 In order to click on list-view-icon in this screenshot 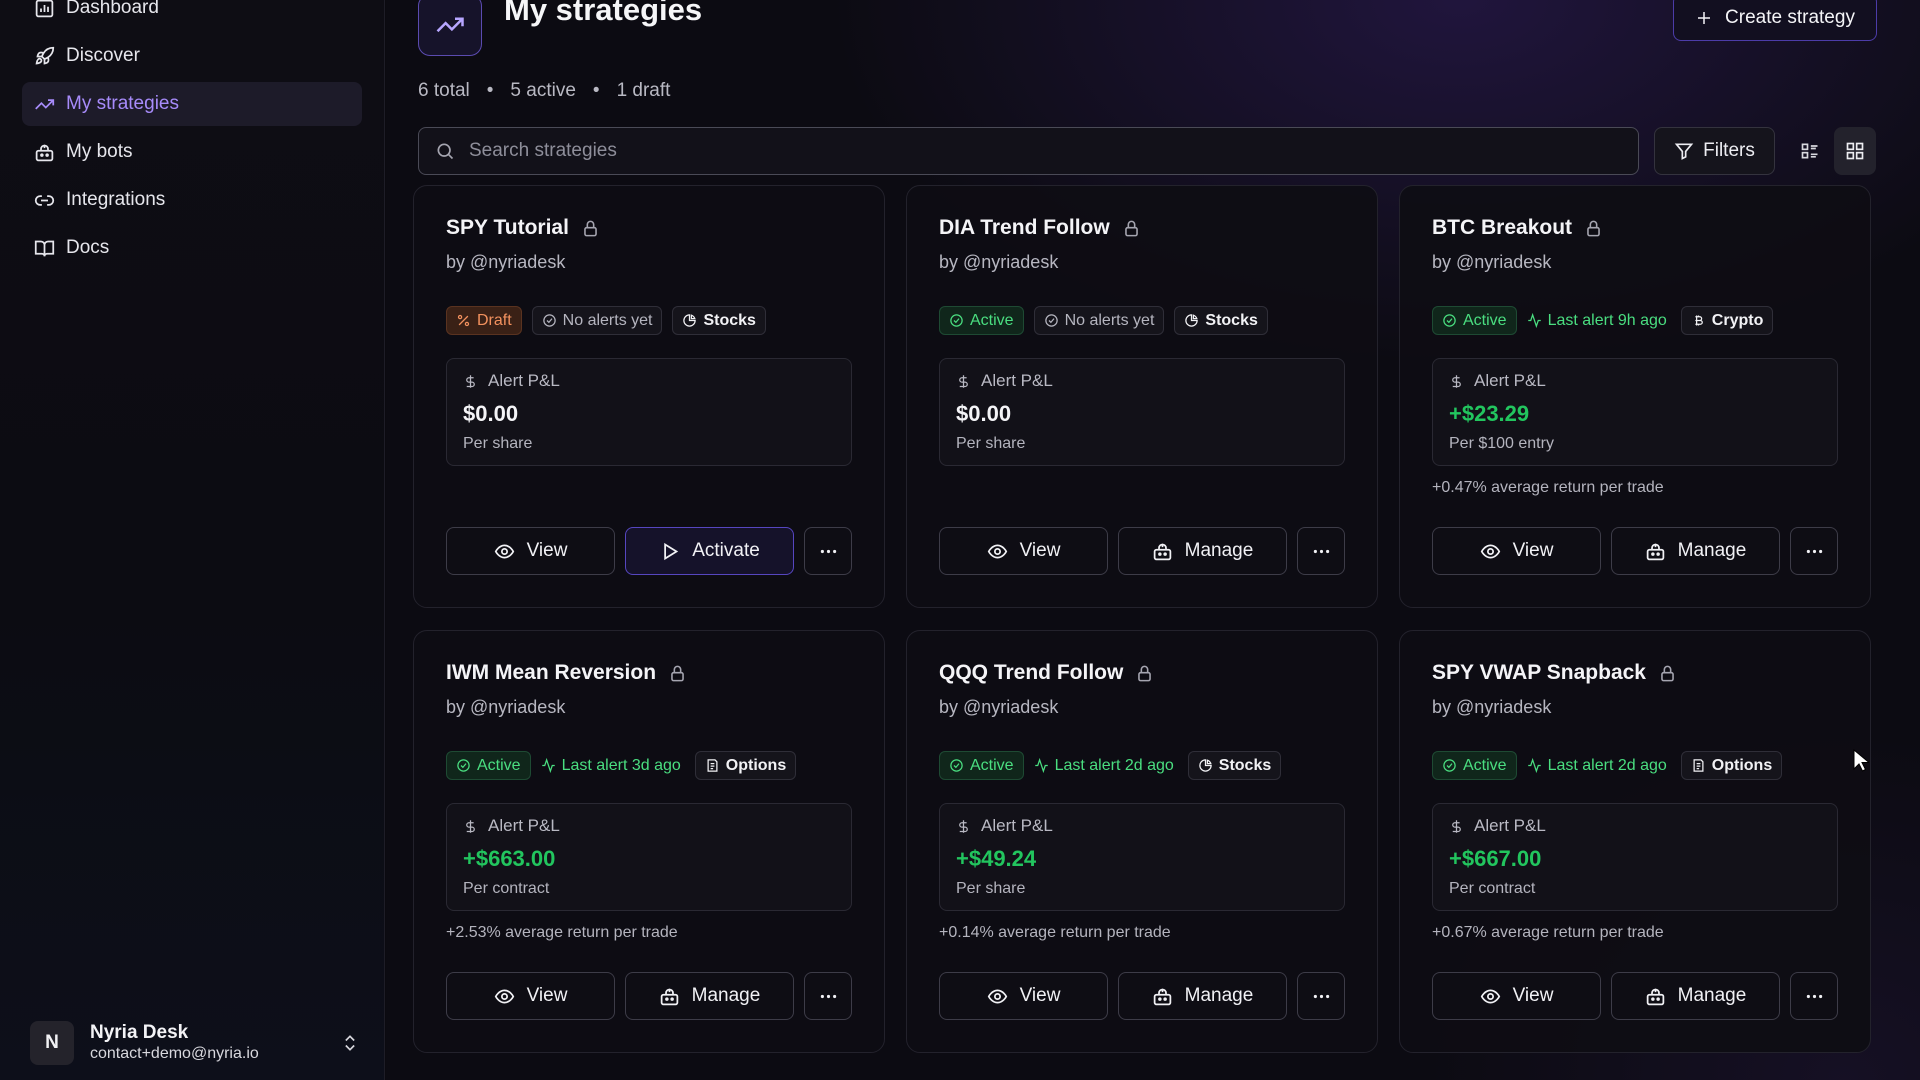, I will do `click(1809, 151)`.